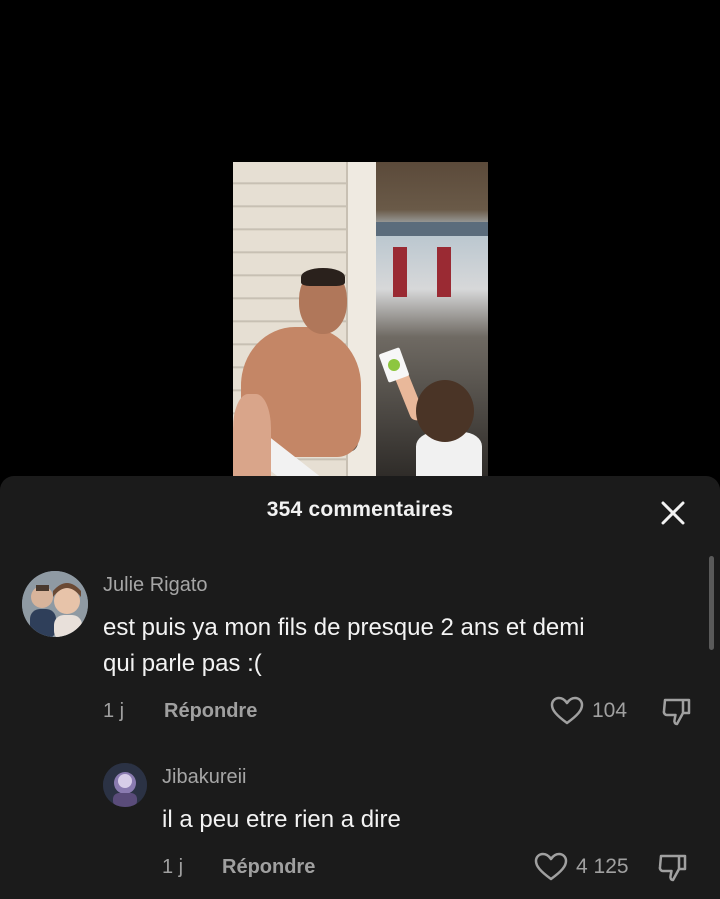 Image resolution: width=720 pixels, height=899 pixels. I want to click on comment-username: Julie Rigato, so click(155, 585).